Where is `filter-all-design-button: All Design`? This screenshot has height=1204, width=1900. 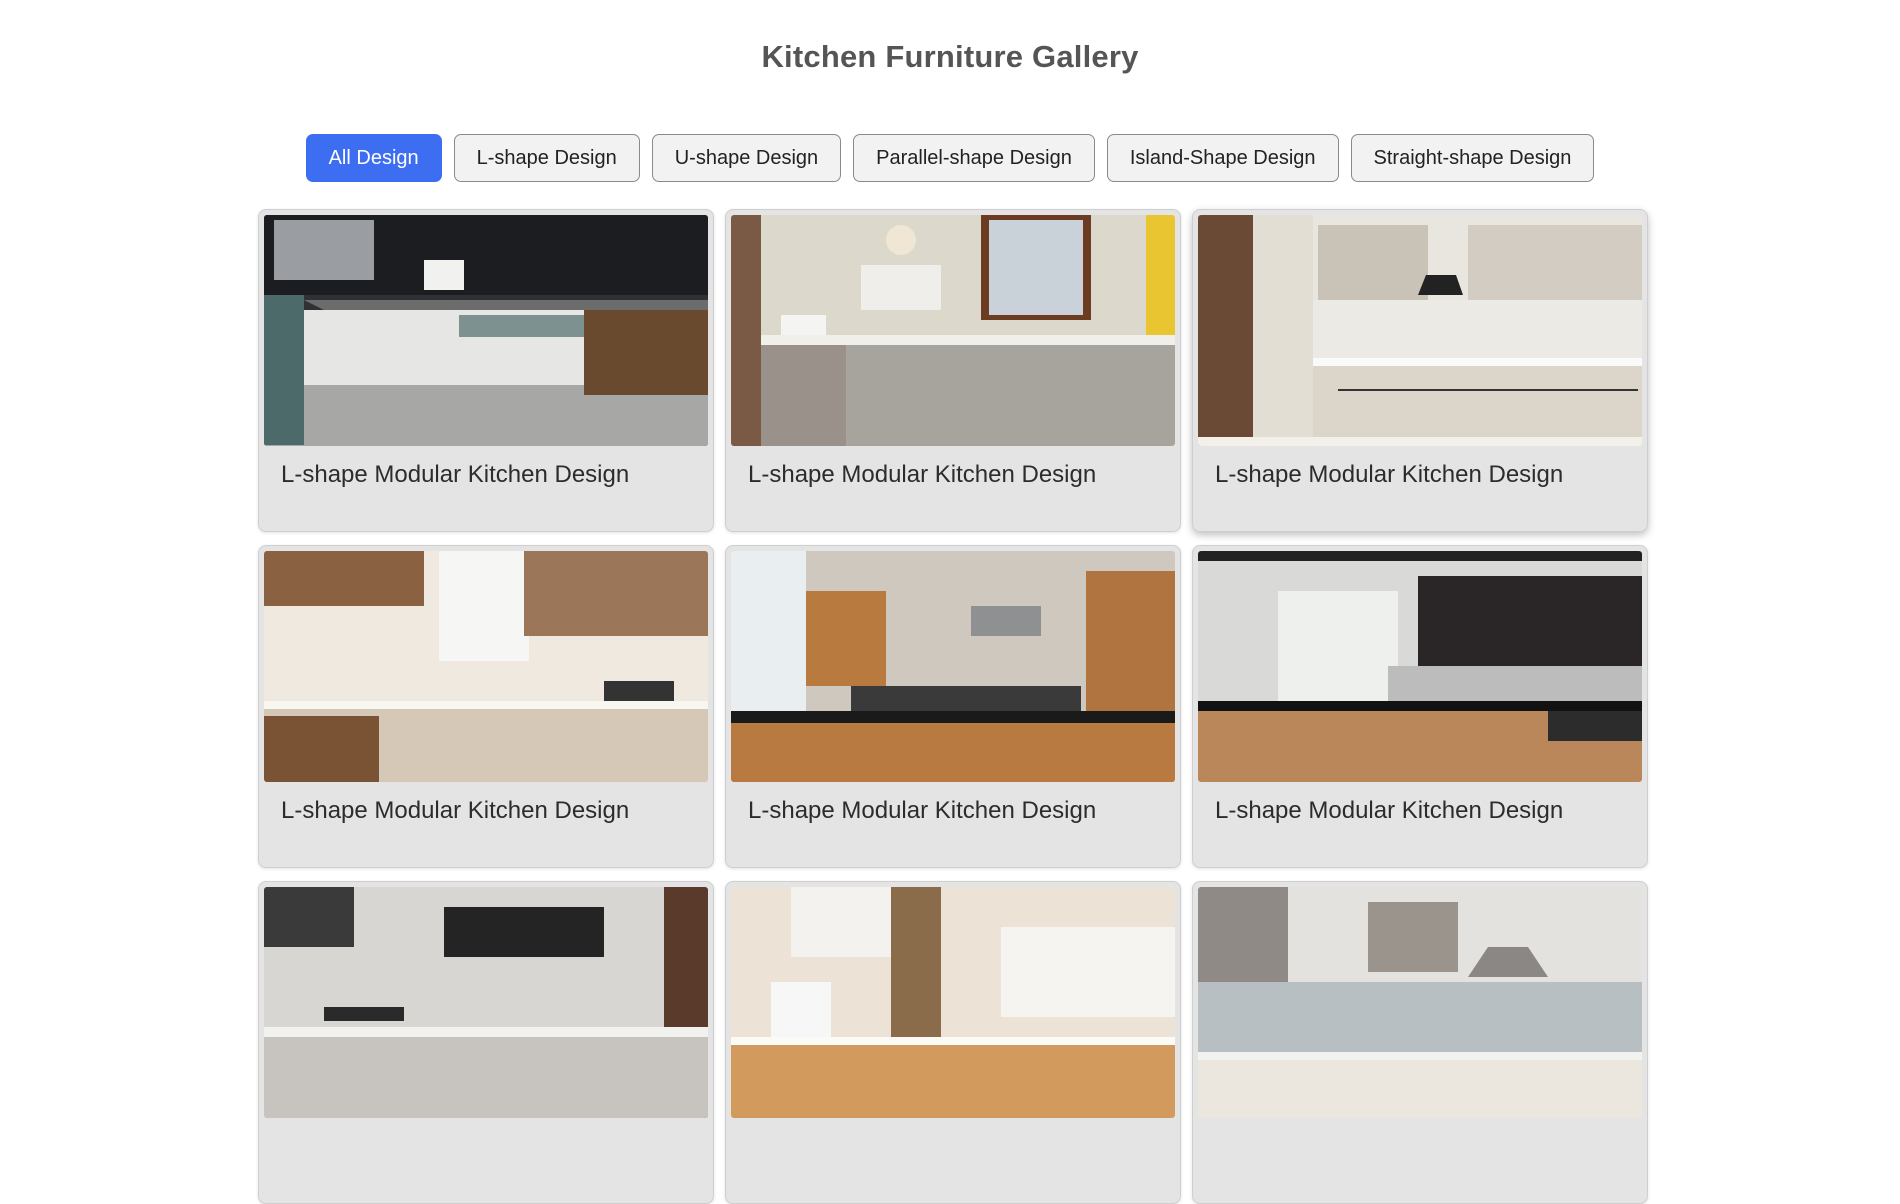 filter-all-design-button: All Design is located at coordinates (373, 158).